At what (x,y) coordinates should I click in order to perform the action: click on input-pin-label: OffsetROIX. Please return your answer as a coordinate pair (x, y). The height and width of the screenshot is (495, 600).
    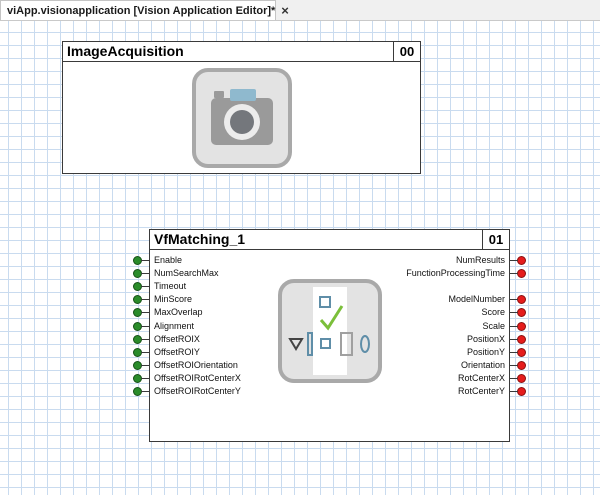
    Looking at the image, I should click on (177, 338).